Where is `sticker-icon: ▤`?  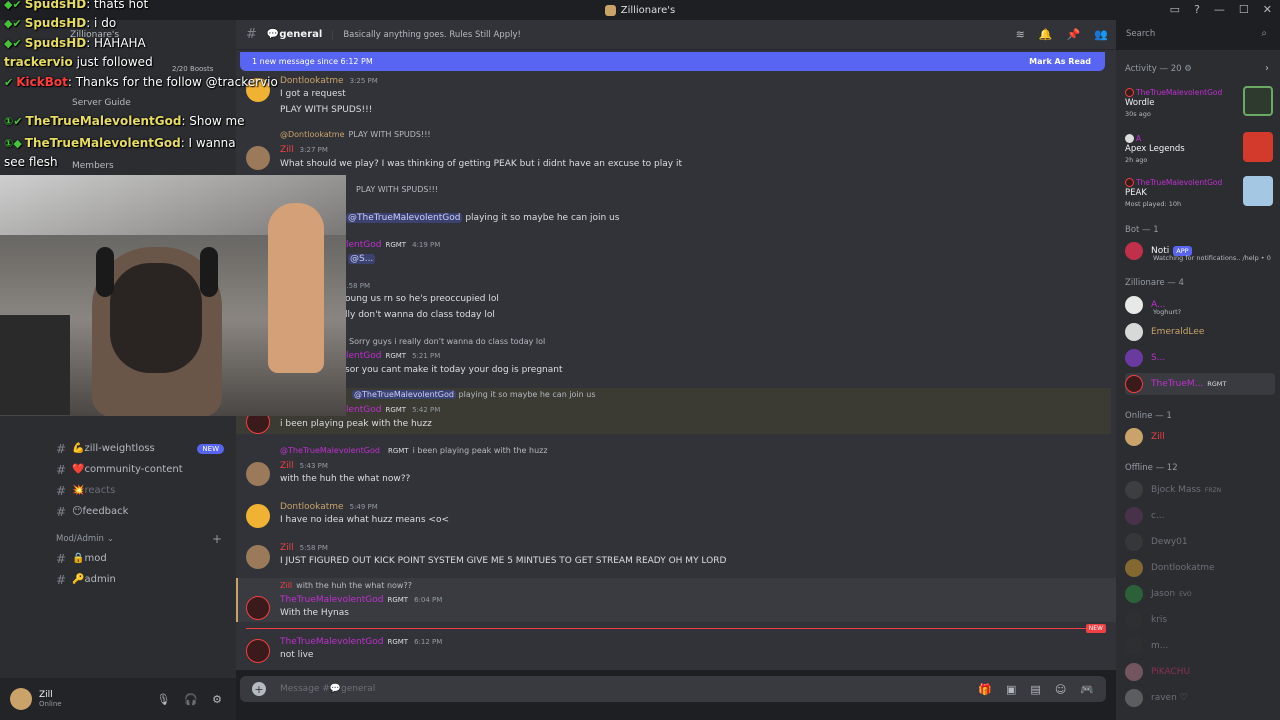 sticker-icon: ▤ is located at coordinates (1035, 689).